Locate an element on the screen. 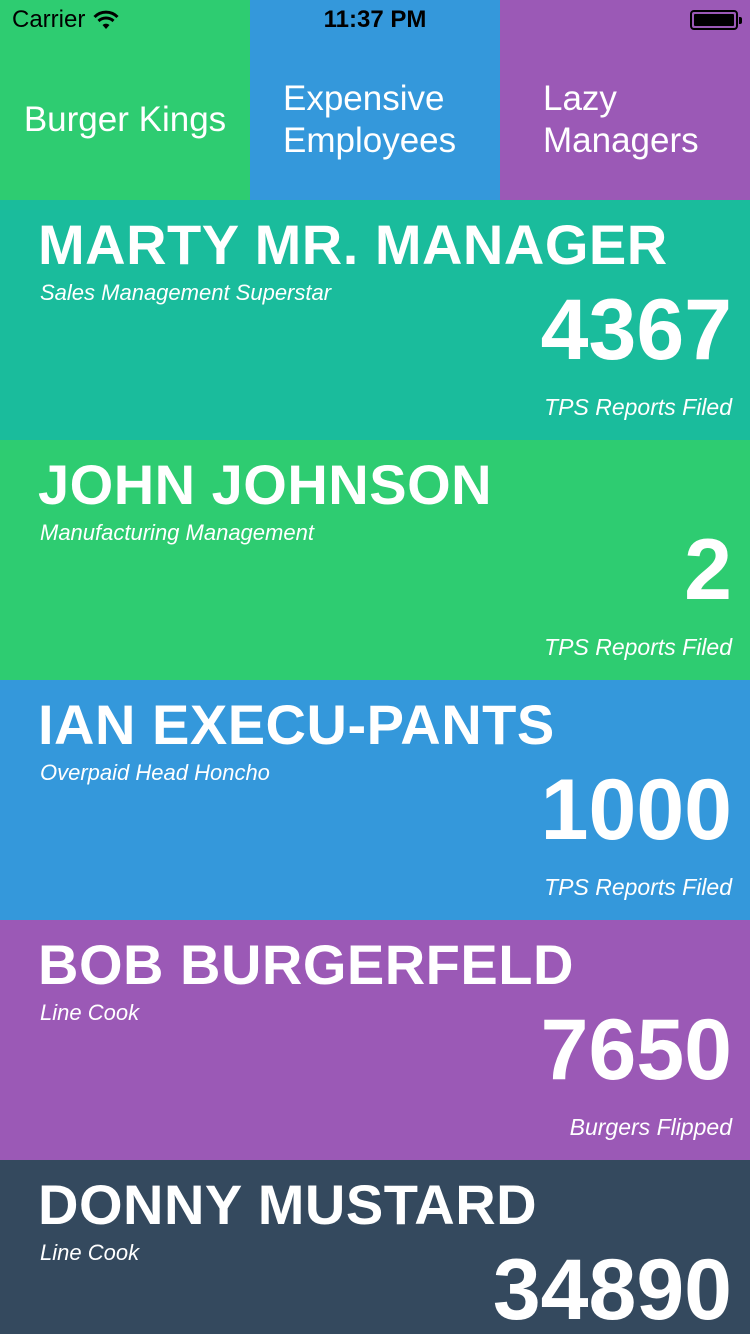 This screenshot has width=750, height=1334. employee-title: Manufacturing Management is located at coordinates (177, 532).